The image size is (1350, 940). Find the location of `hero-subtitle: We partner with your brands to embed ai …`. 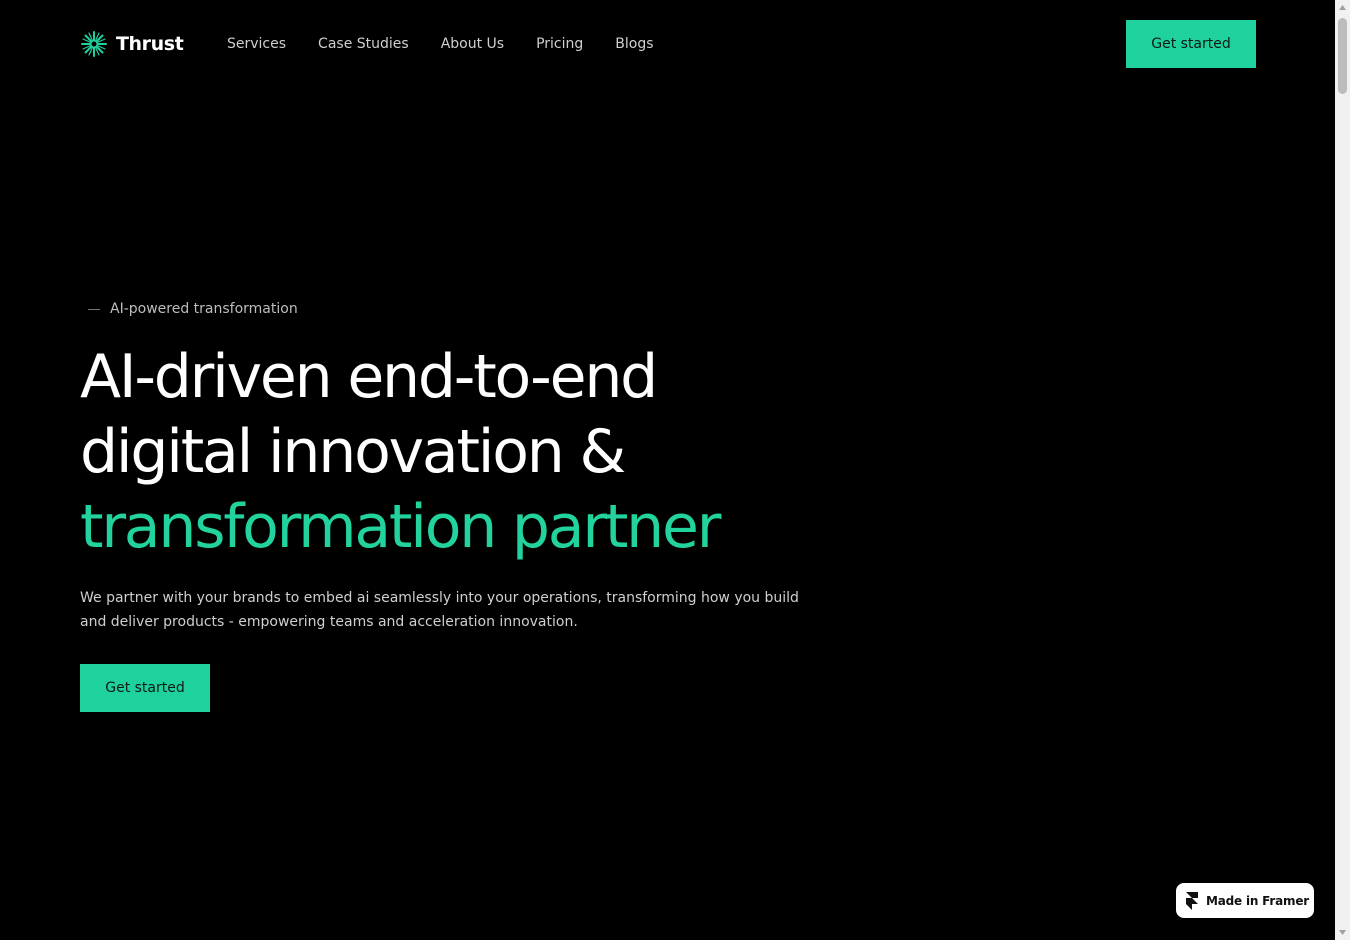

hero-subtitle: We partner with your brands to embed ai … is located at coordinates (439, 610).